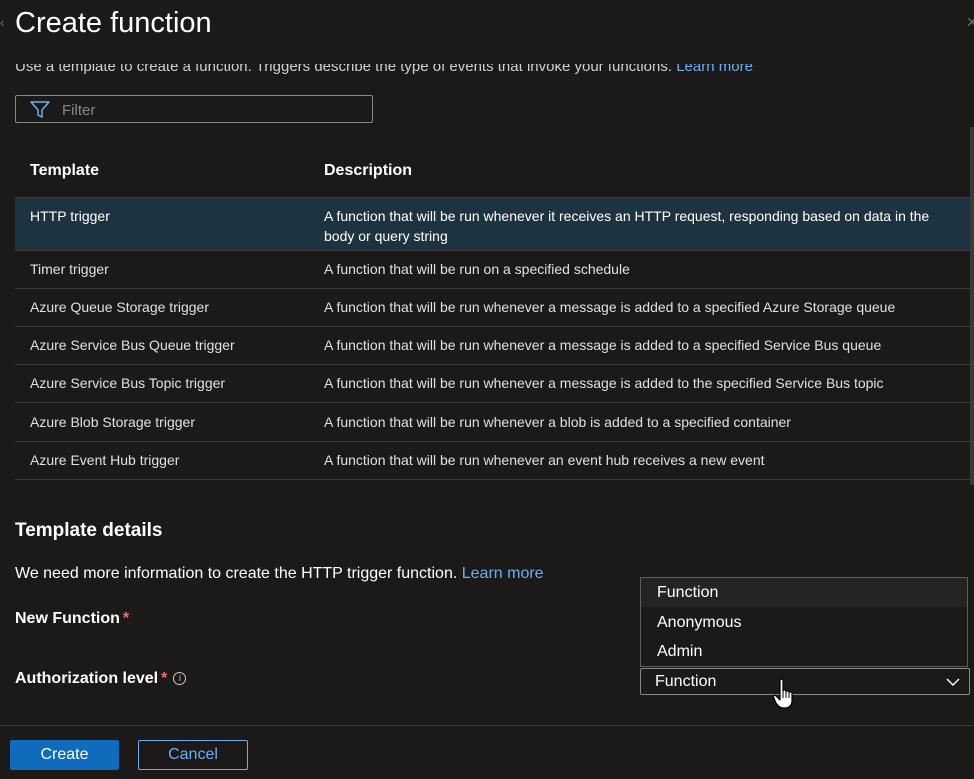  I want to click on template-name: Azure Blob Storage trigger, so click(112, 422).